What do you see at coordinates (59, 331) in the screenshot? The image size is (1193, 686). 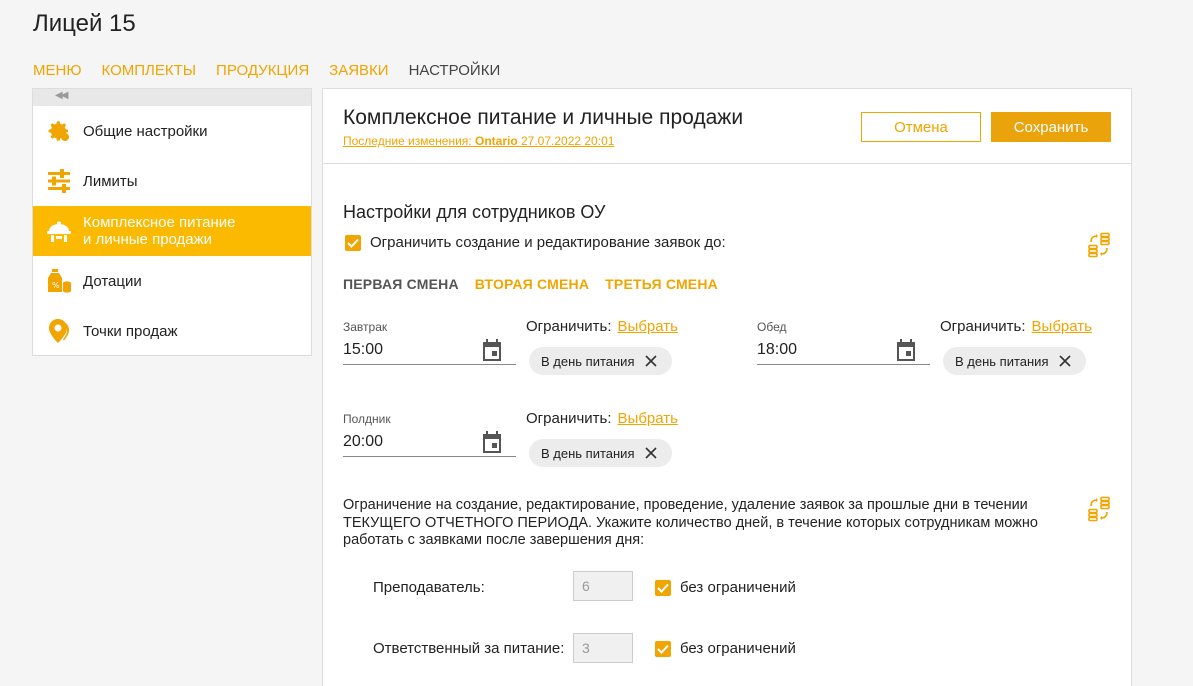 I see `location-pin-icon` at bounding box center [59, 331].